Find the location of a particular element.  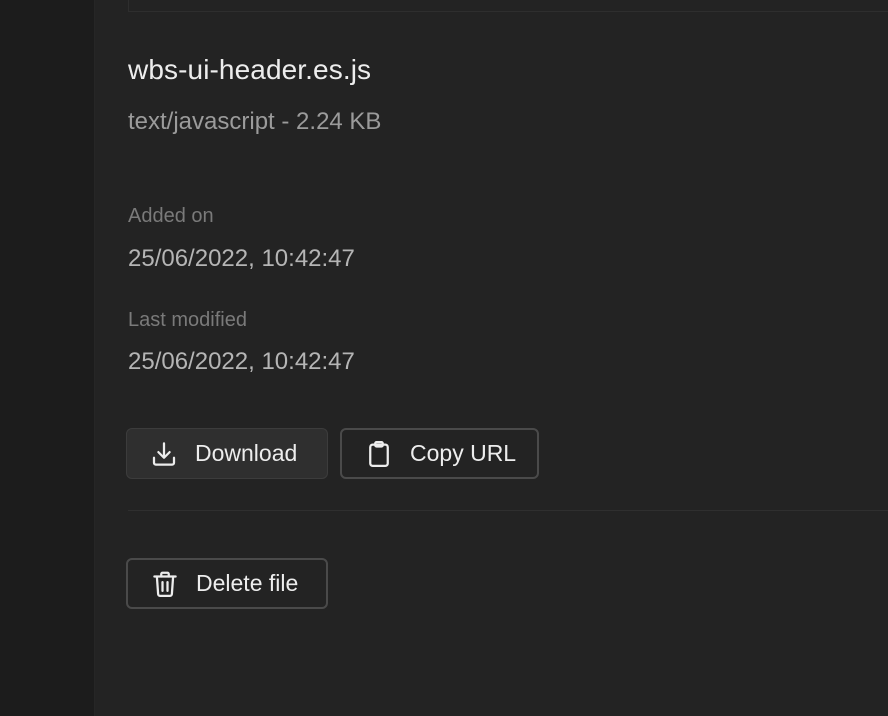

clipboard-icon is located at coordinates (379, 454).